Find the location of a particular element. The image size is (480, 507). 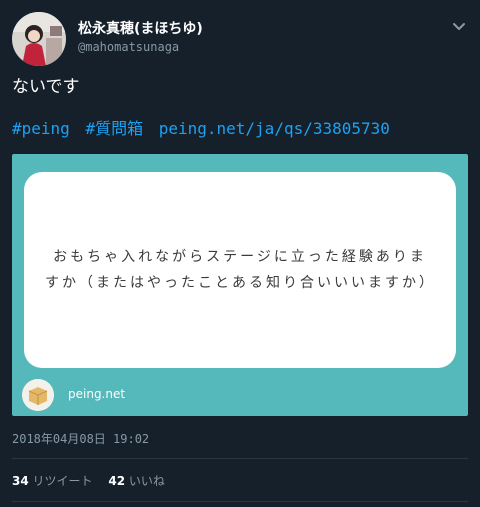

avatar-image is located at coordinates (39, 39).